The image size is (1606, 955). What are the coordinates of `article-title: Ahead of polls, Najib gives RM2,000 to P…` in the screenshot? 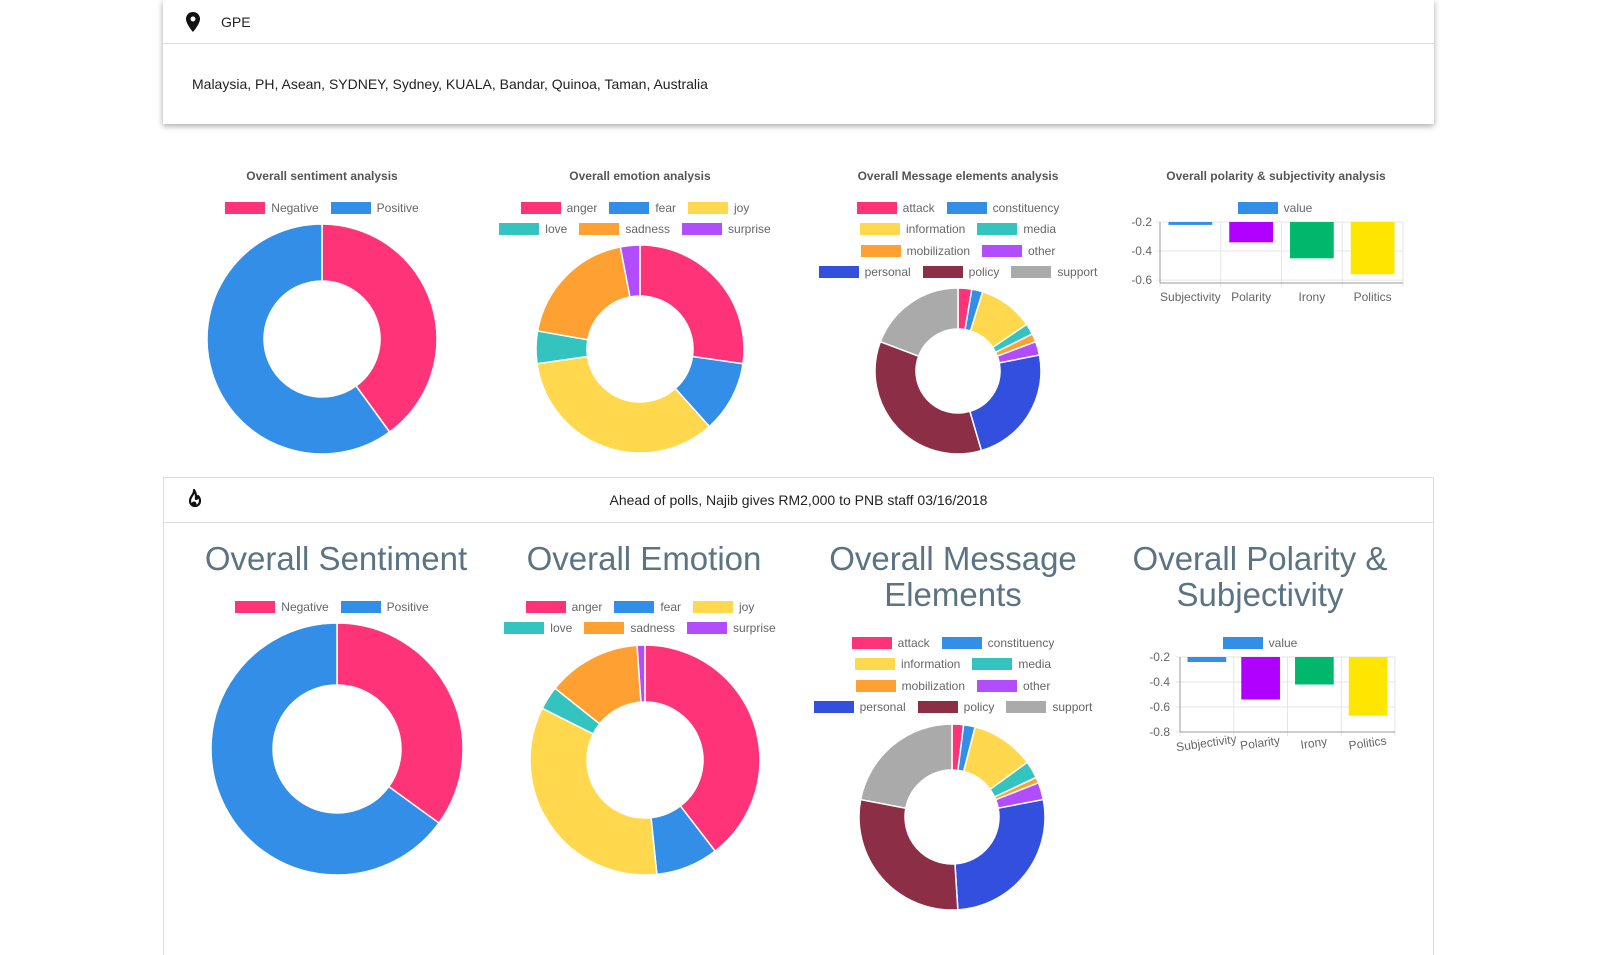 It's located at (798, 500).